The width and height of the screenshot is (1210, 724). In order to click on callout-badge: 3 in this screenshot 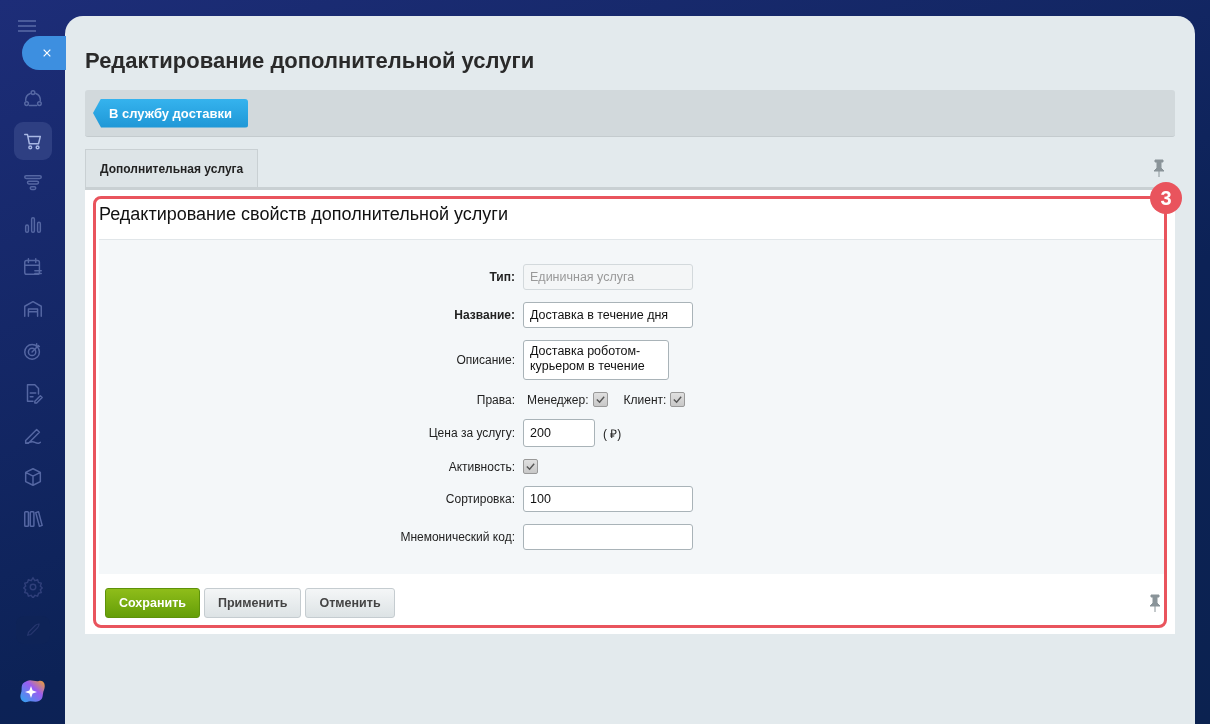, I will do `click(1166, 198)`.